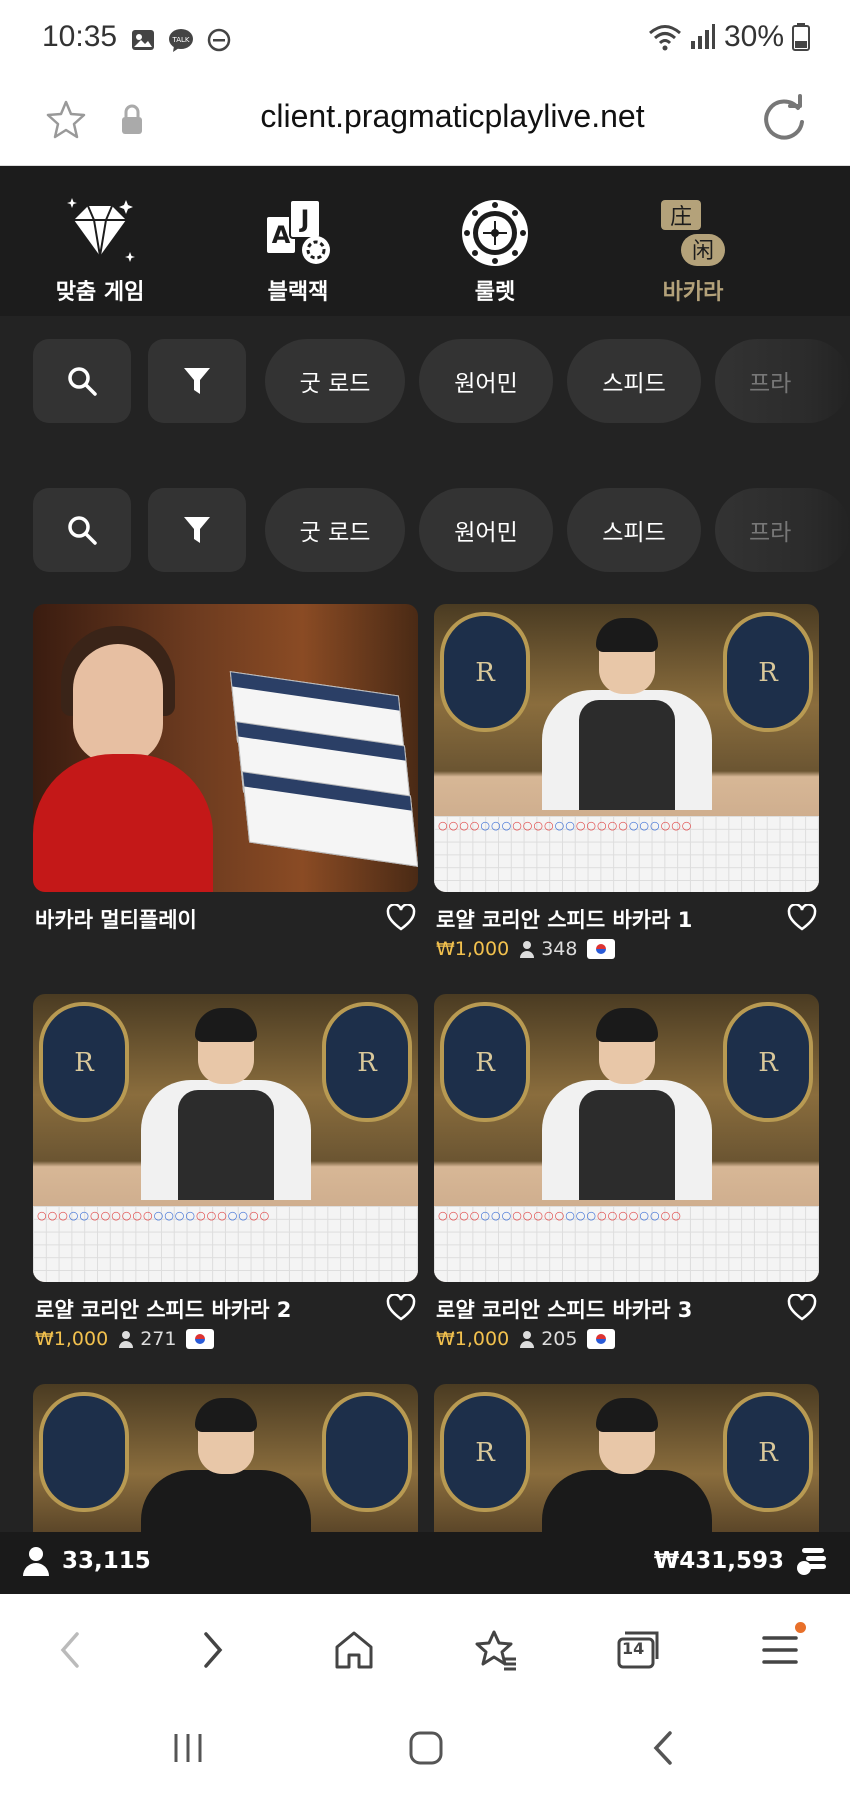 The width and height of the screenshot is (850, 1794). I want to click on back-nav-icon, so click(662, 1748).